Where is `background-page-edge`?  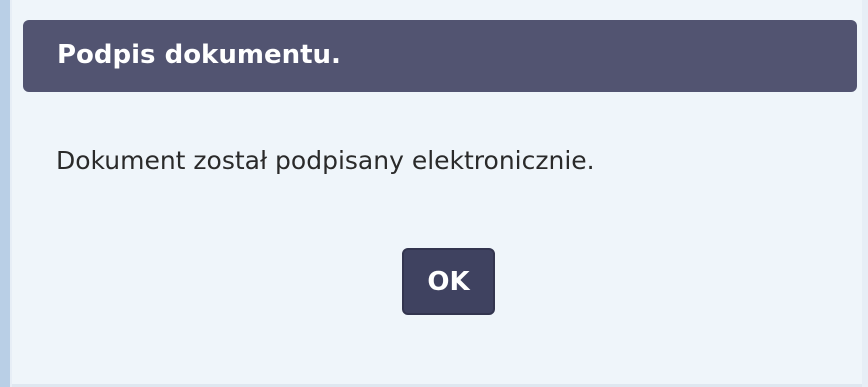 background-page-edge is located at coordinates (5, 193).